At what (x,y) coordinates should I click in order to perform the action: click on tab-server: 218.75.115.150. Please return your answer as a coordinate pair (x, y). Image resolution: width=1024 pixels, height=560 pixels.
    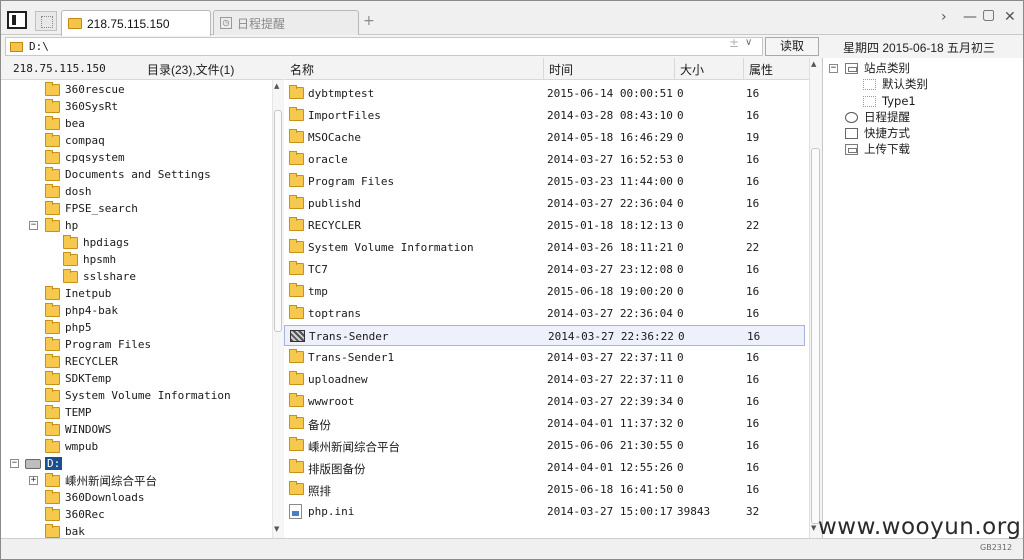
    Looking at the image, I should click on (136, 23).